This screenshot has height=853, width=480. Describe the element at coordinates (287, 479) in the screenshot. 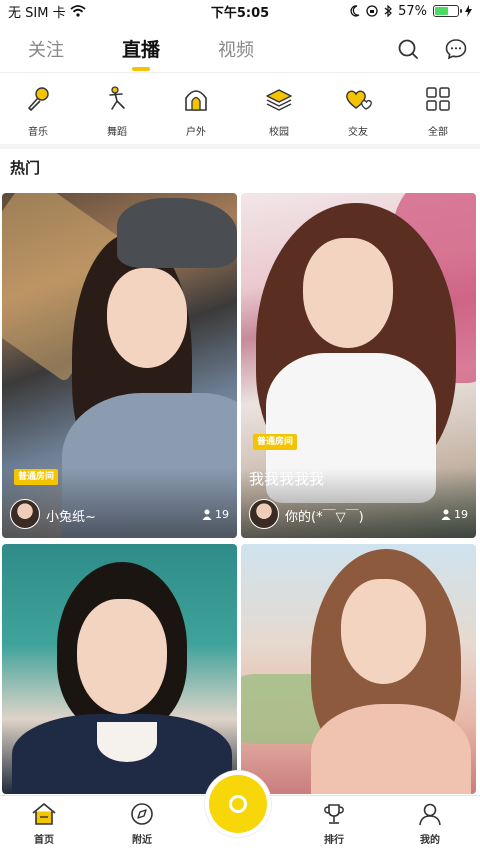

I see `stream-title: 我我我我我` at that location.